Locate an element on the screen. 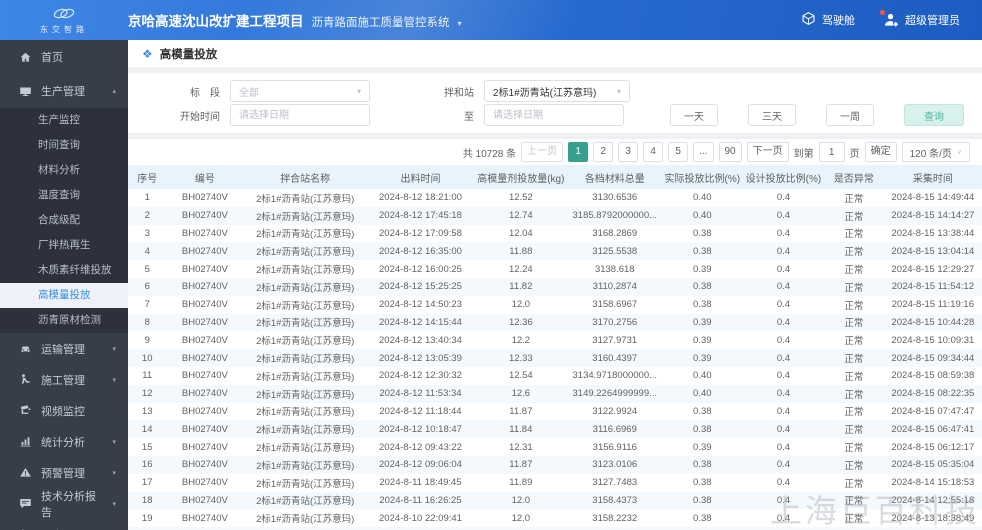  start-date-input is located at coordinates (300, 115).